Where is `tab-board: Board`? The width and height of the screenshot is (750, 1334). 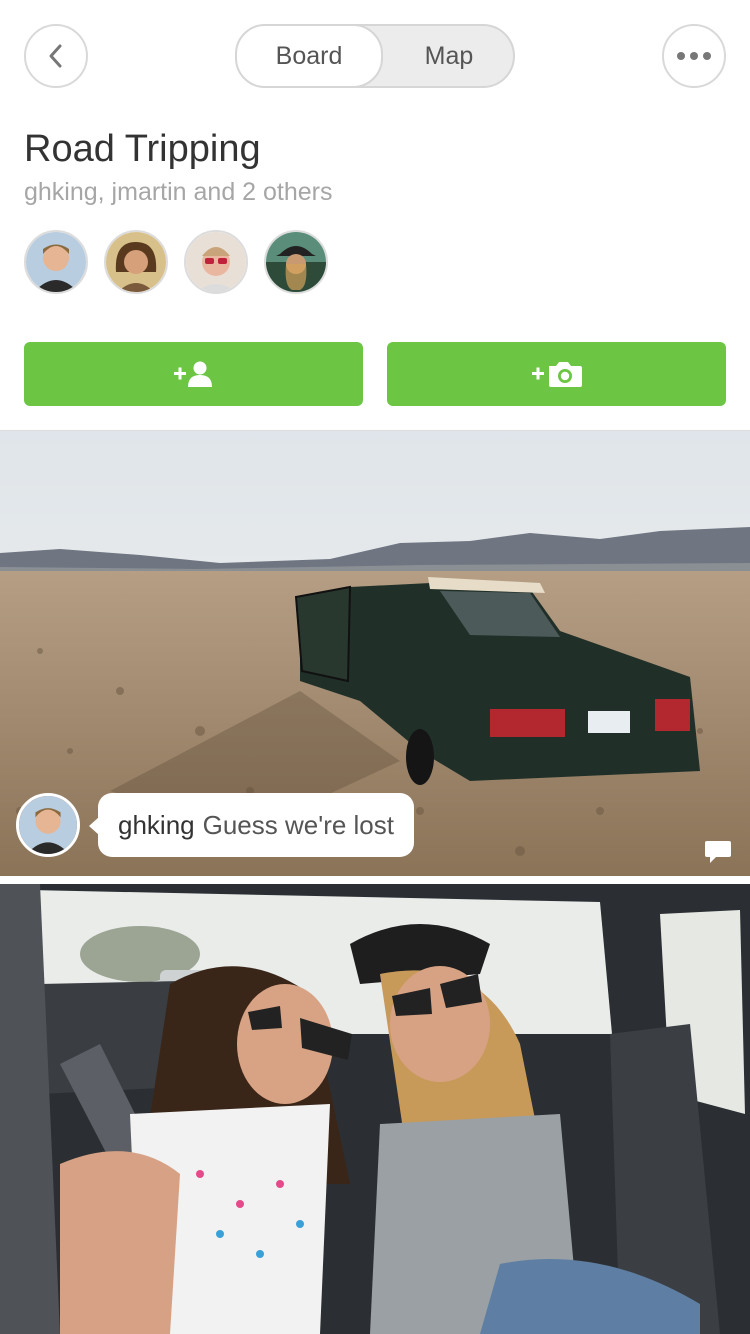
tab-board: Board is located at coordinates (309, 56).